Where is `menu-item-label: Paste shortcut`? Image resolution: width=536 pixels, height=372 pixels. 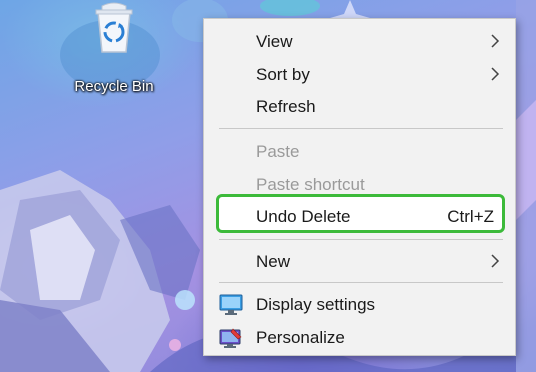
menu-item-label: Paste shortcut is located at coordinates (310, 184).